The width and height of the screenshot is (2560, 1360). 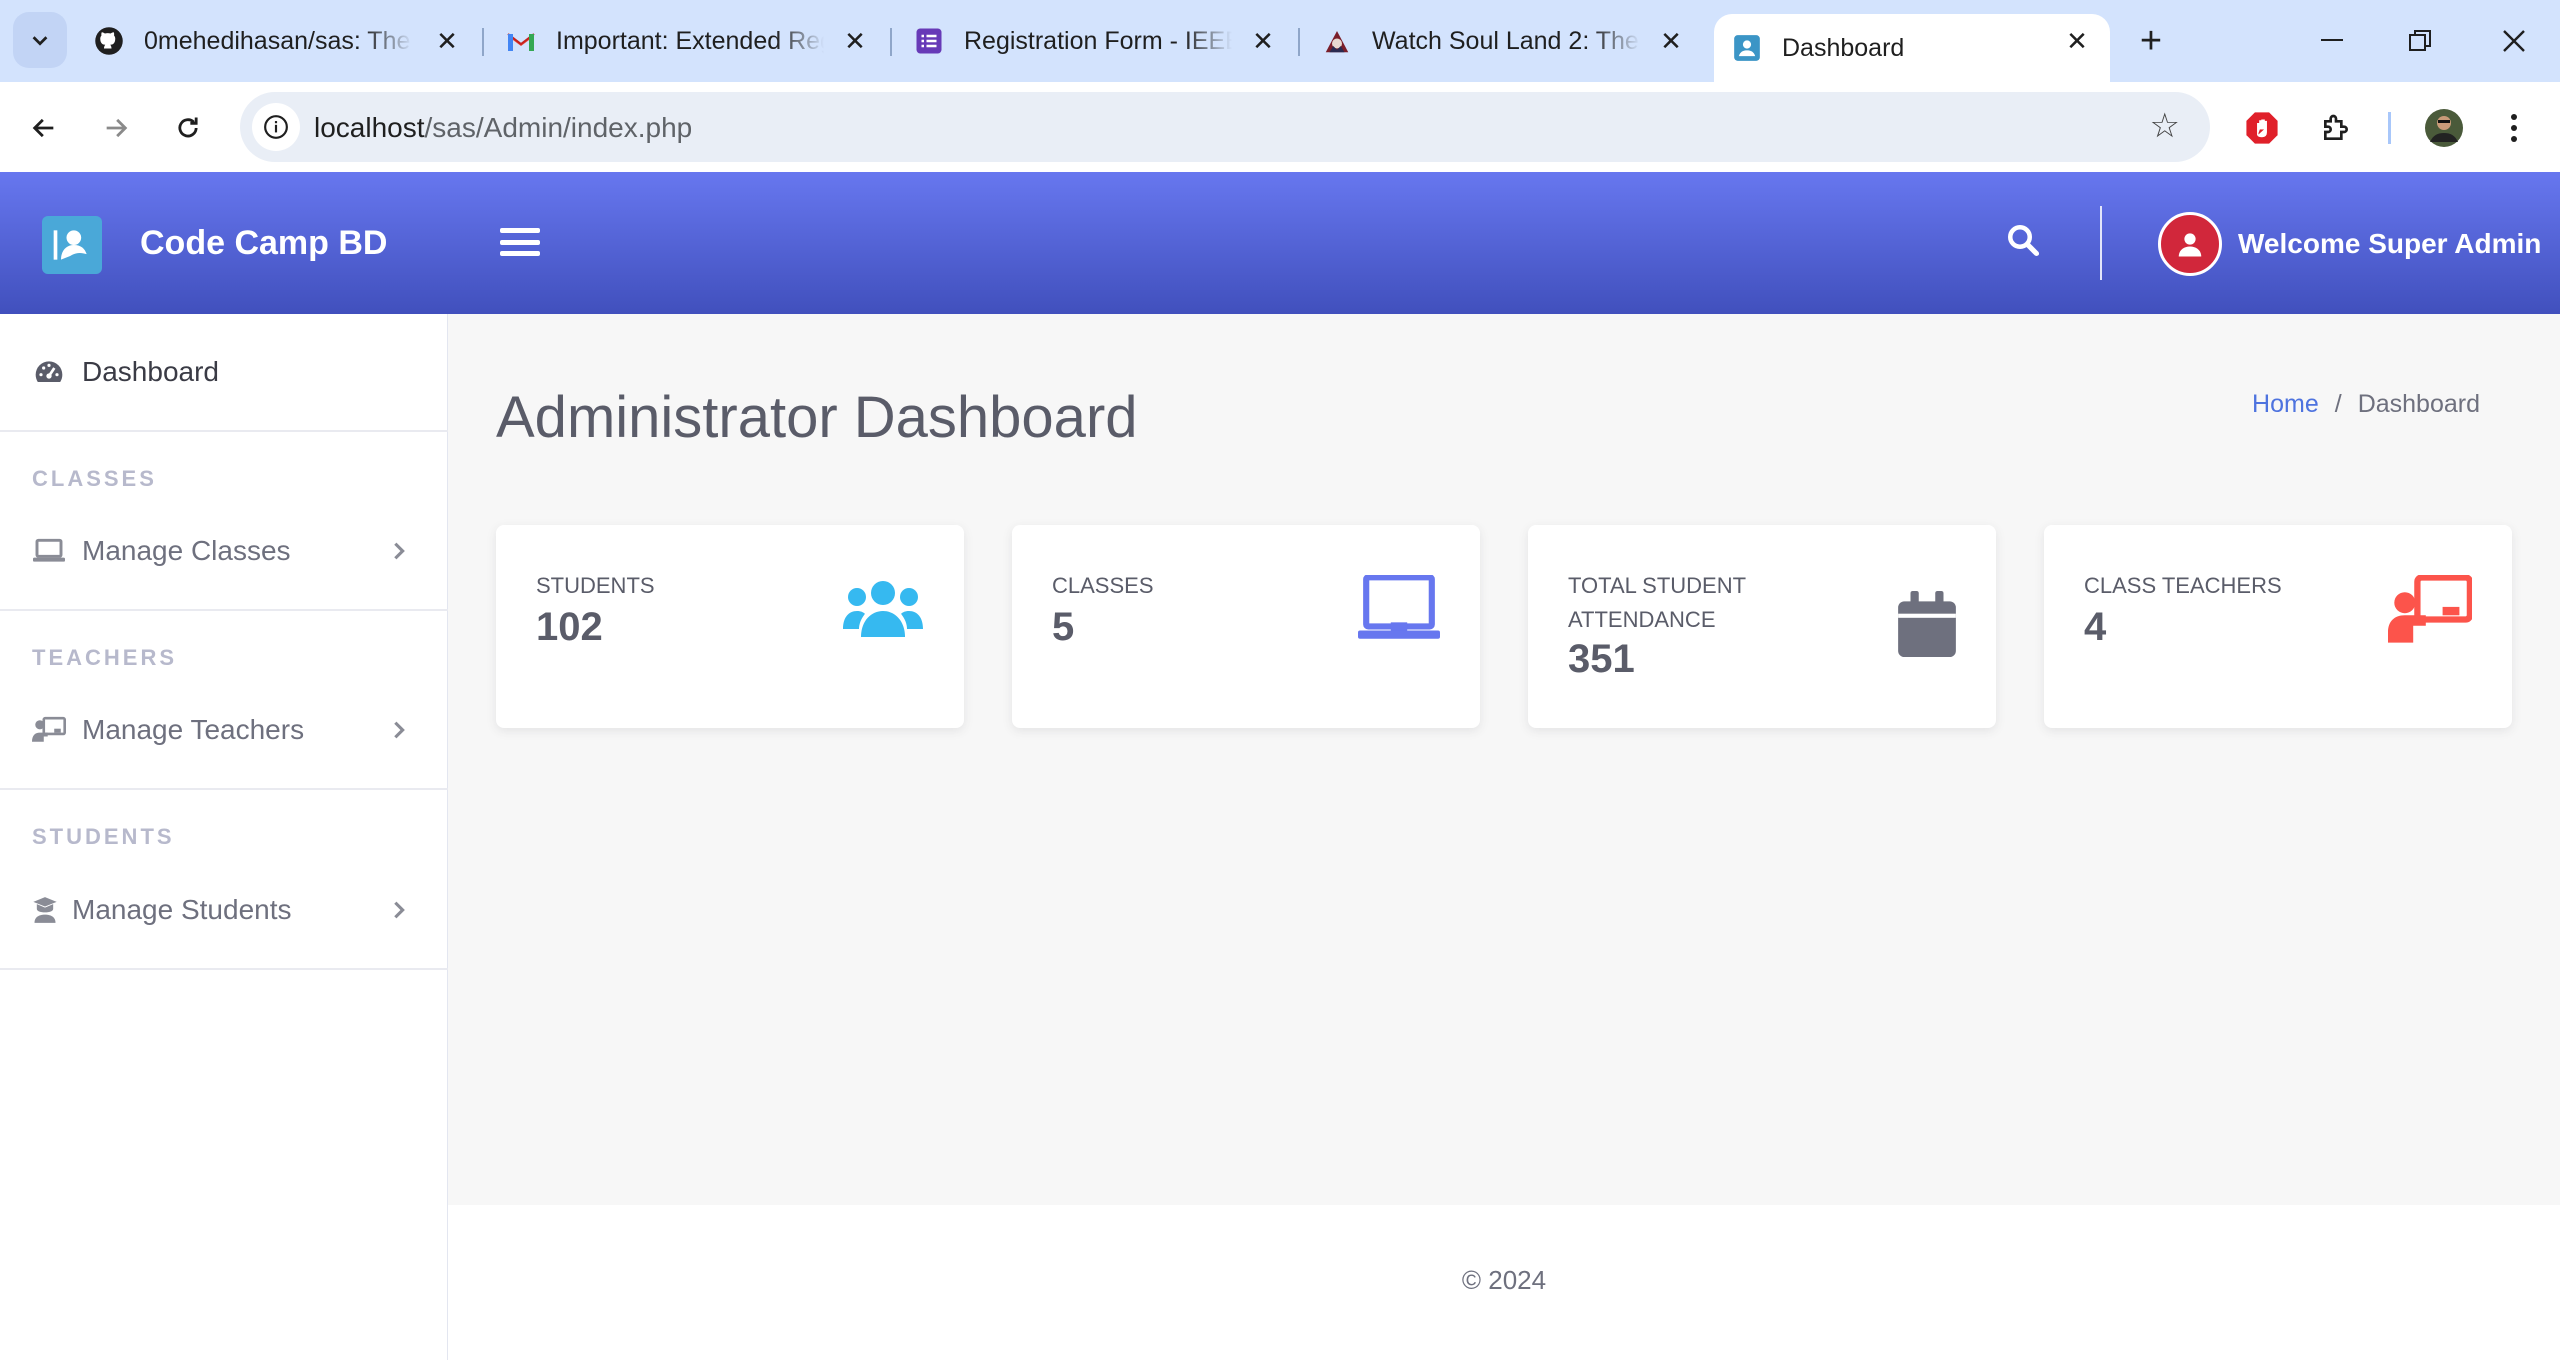 I want to click on graduate-icon, so click(x=45, y=910).